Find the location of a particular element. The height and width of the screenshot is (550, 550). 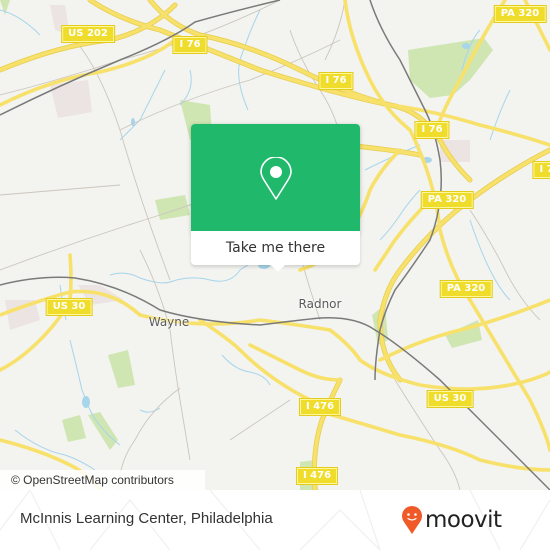

location-pin-icon is located at coordinates (276, 178).